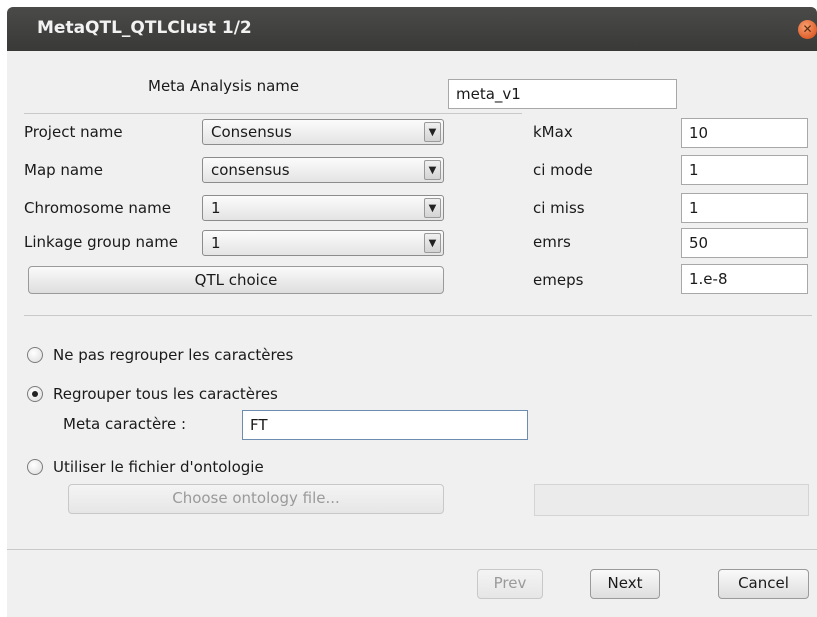 This screenshot has height=617, width=817. I want to click on map-name-select: consensus ▼, so click(323, 170).